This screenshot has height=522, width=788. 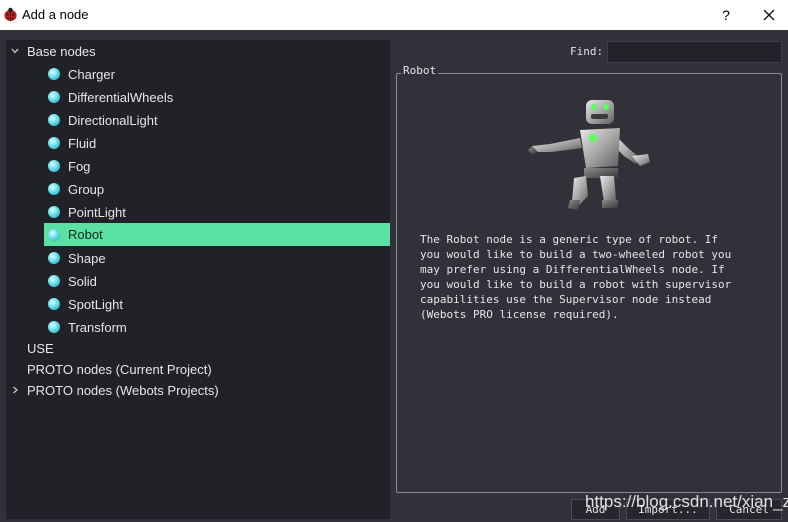 I want to click on tree-item-proto-current: PROTO nodes (Current Project), so click(x=198, y=369).